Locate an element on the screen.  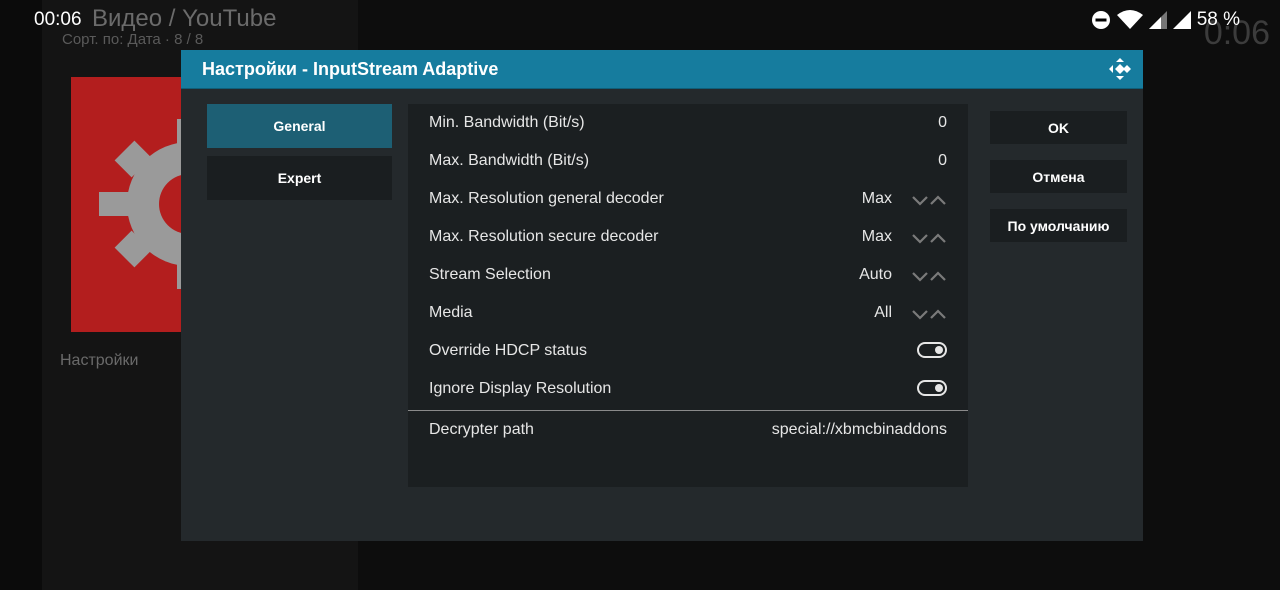
category-expert: Expert is located at coordinates (299, 178).